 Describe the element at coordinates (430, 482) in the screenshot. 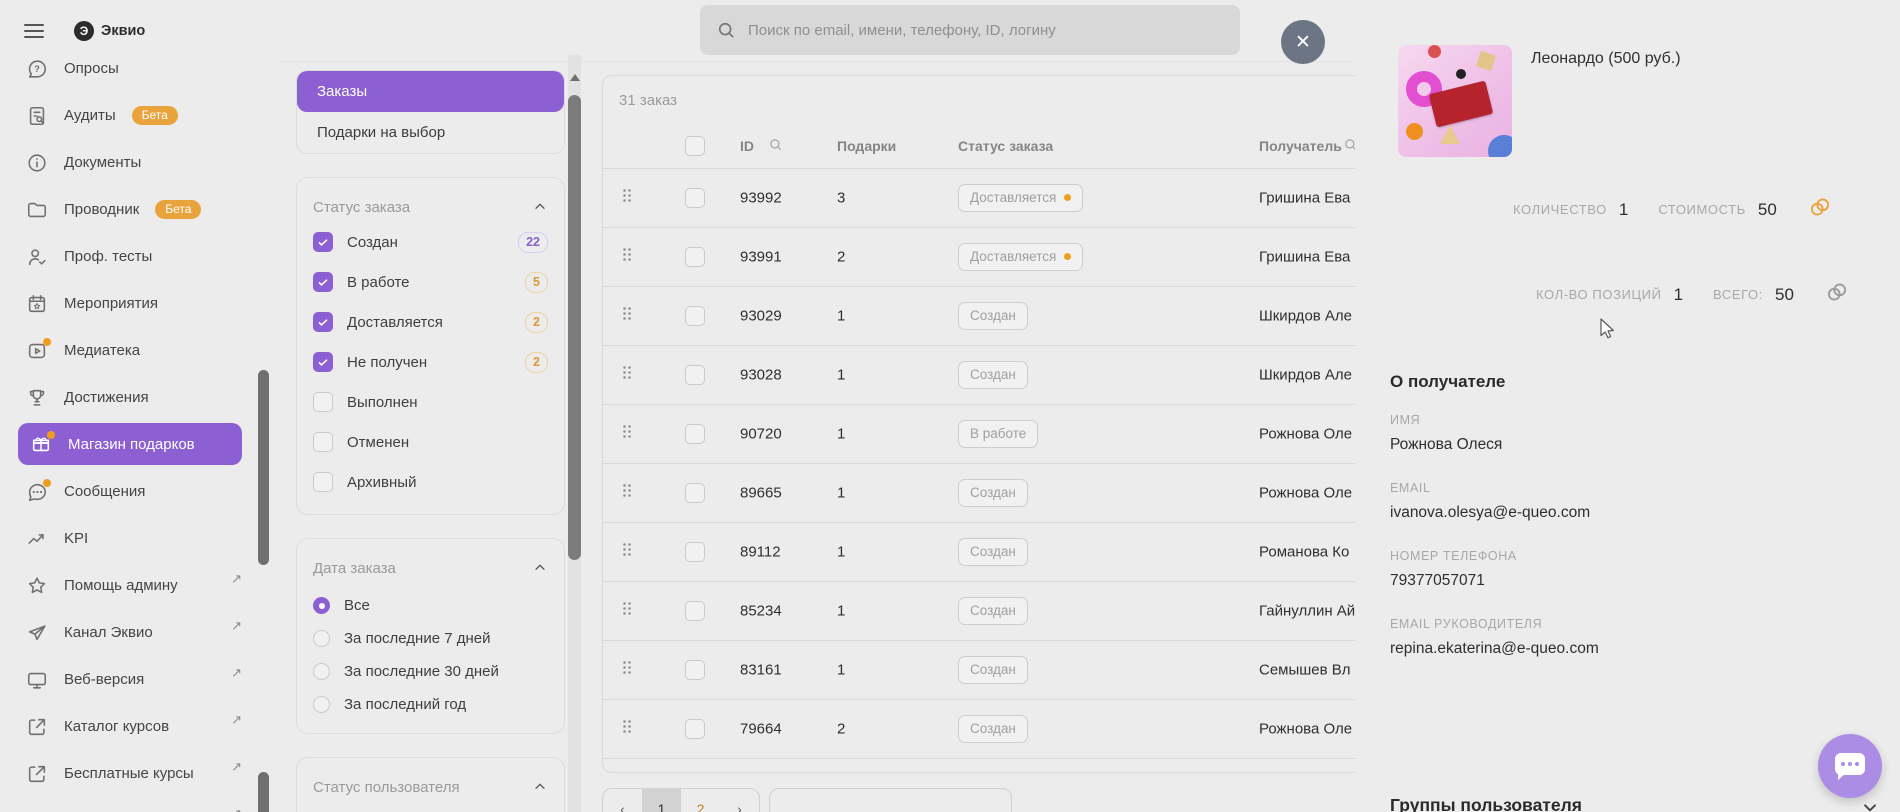

I see `filter-option: Архивный` at that location.